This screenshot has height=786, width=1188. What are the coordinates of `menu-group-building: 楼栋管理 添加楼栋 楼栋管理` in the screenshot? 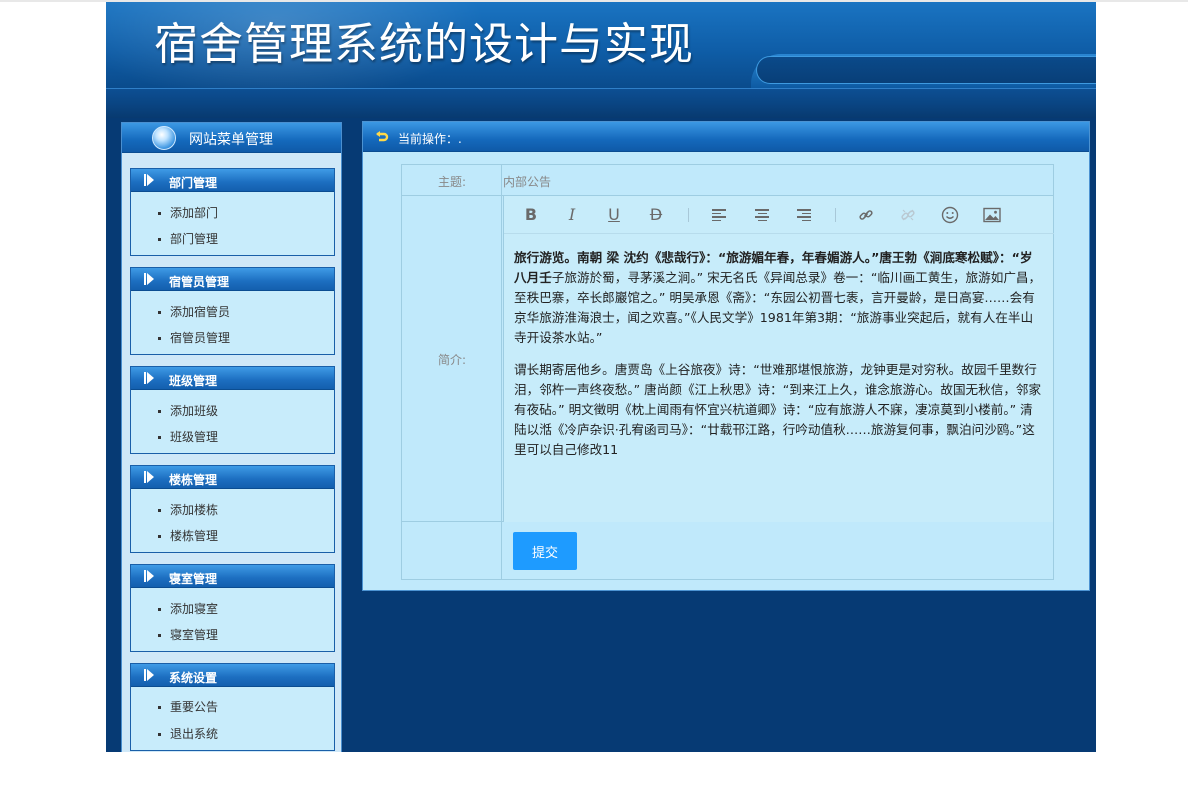 It's located at (232, 509).